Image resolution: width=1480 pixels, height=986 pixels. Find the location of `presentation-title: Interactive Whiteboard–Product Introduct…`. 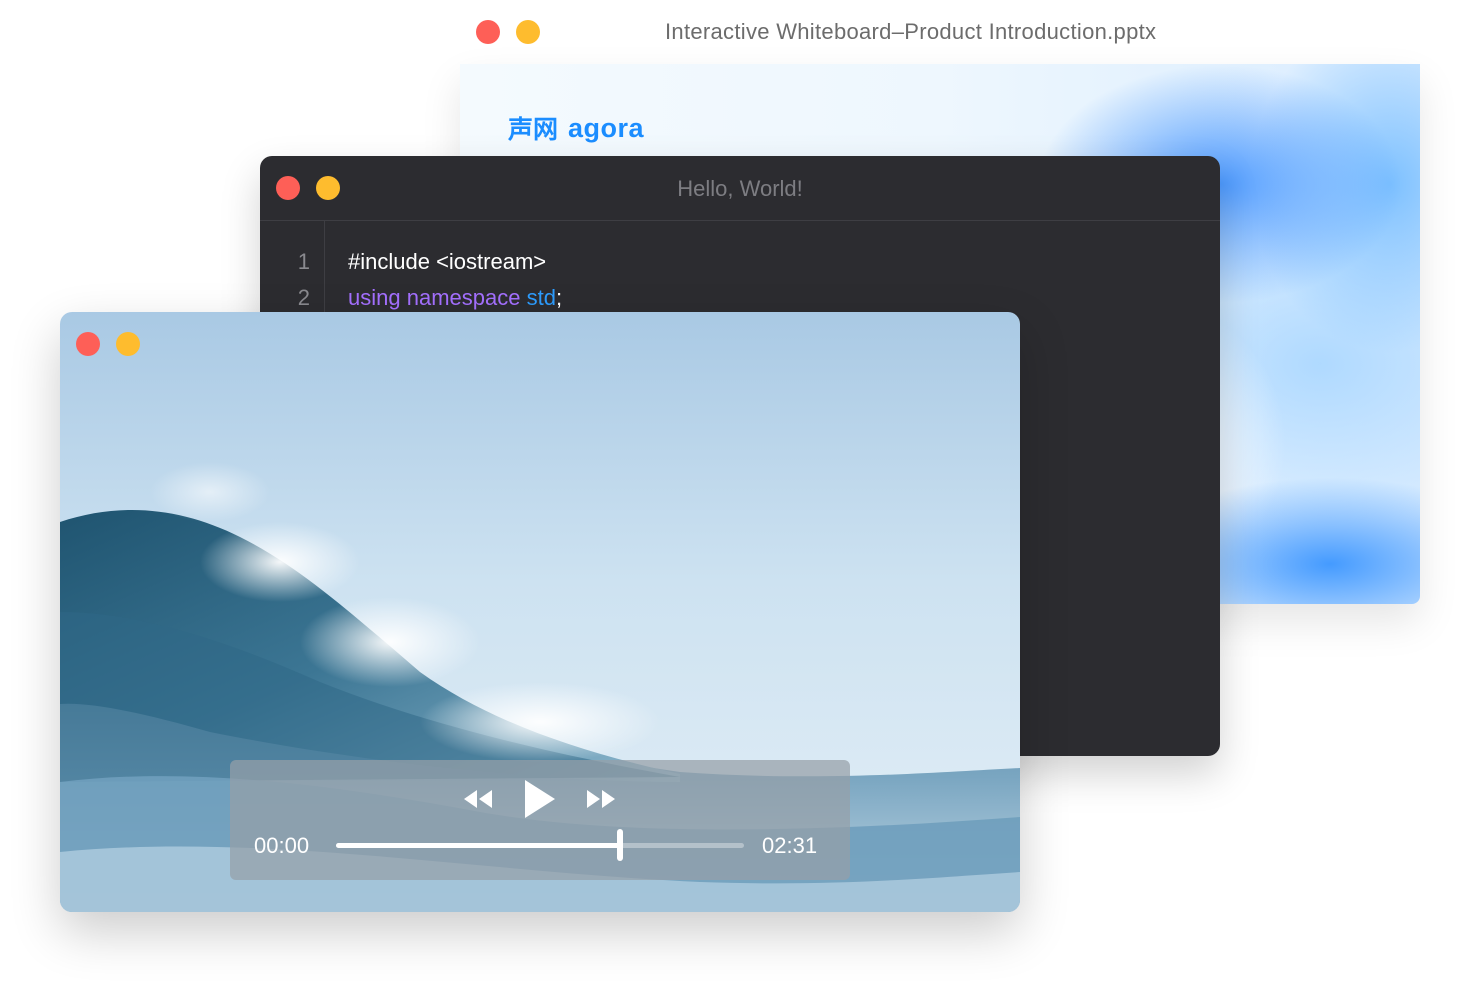

presentation-title: Interactive Whiteboard–Product Introduct… is located at coordinates (911, 31).